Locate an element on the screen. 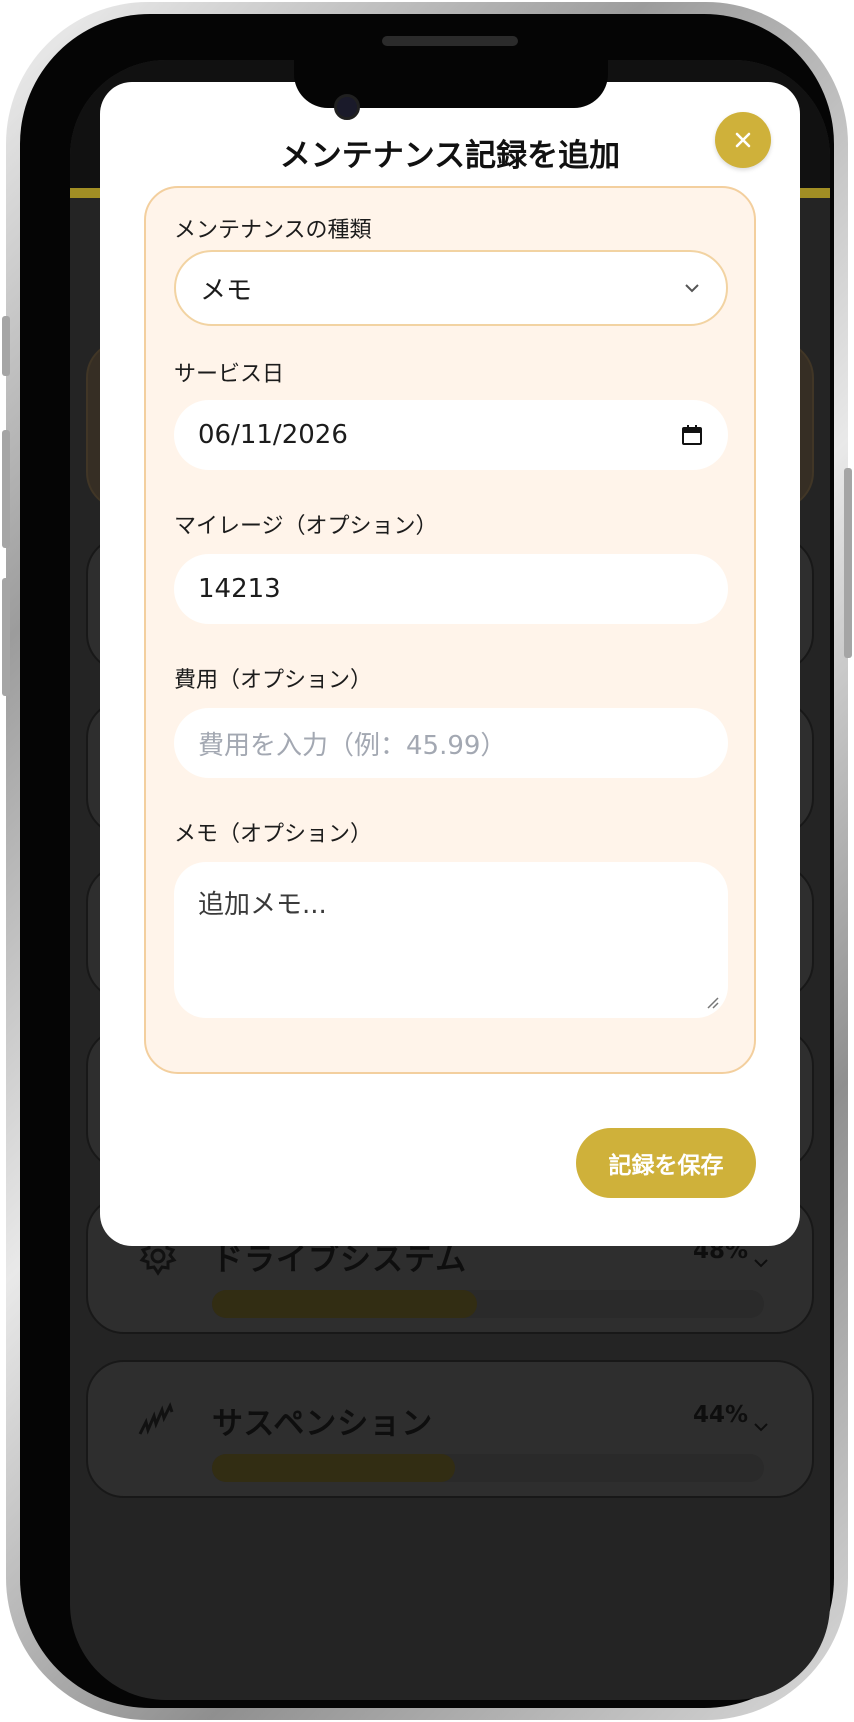 The height and width of the screenshot is (1722, 854). mileage-input: 14213 is located at coordinates (451, 589).